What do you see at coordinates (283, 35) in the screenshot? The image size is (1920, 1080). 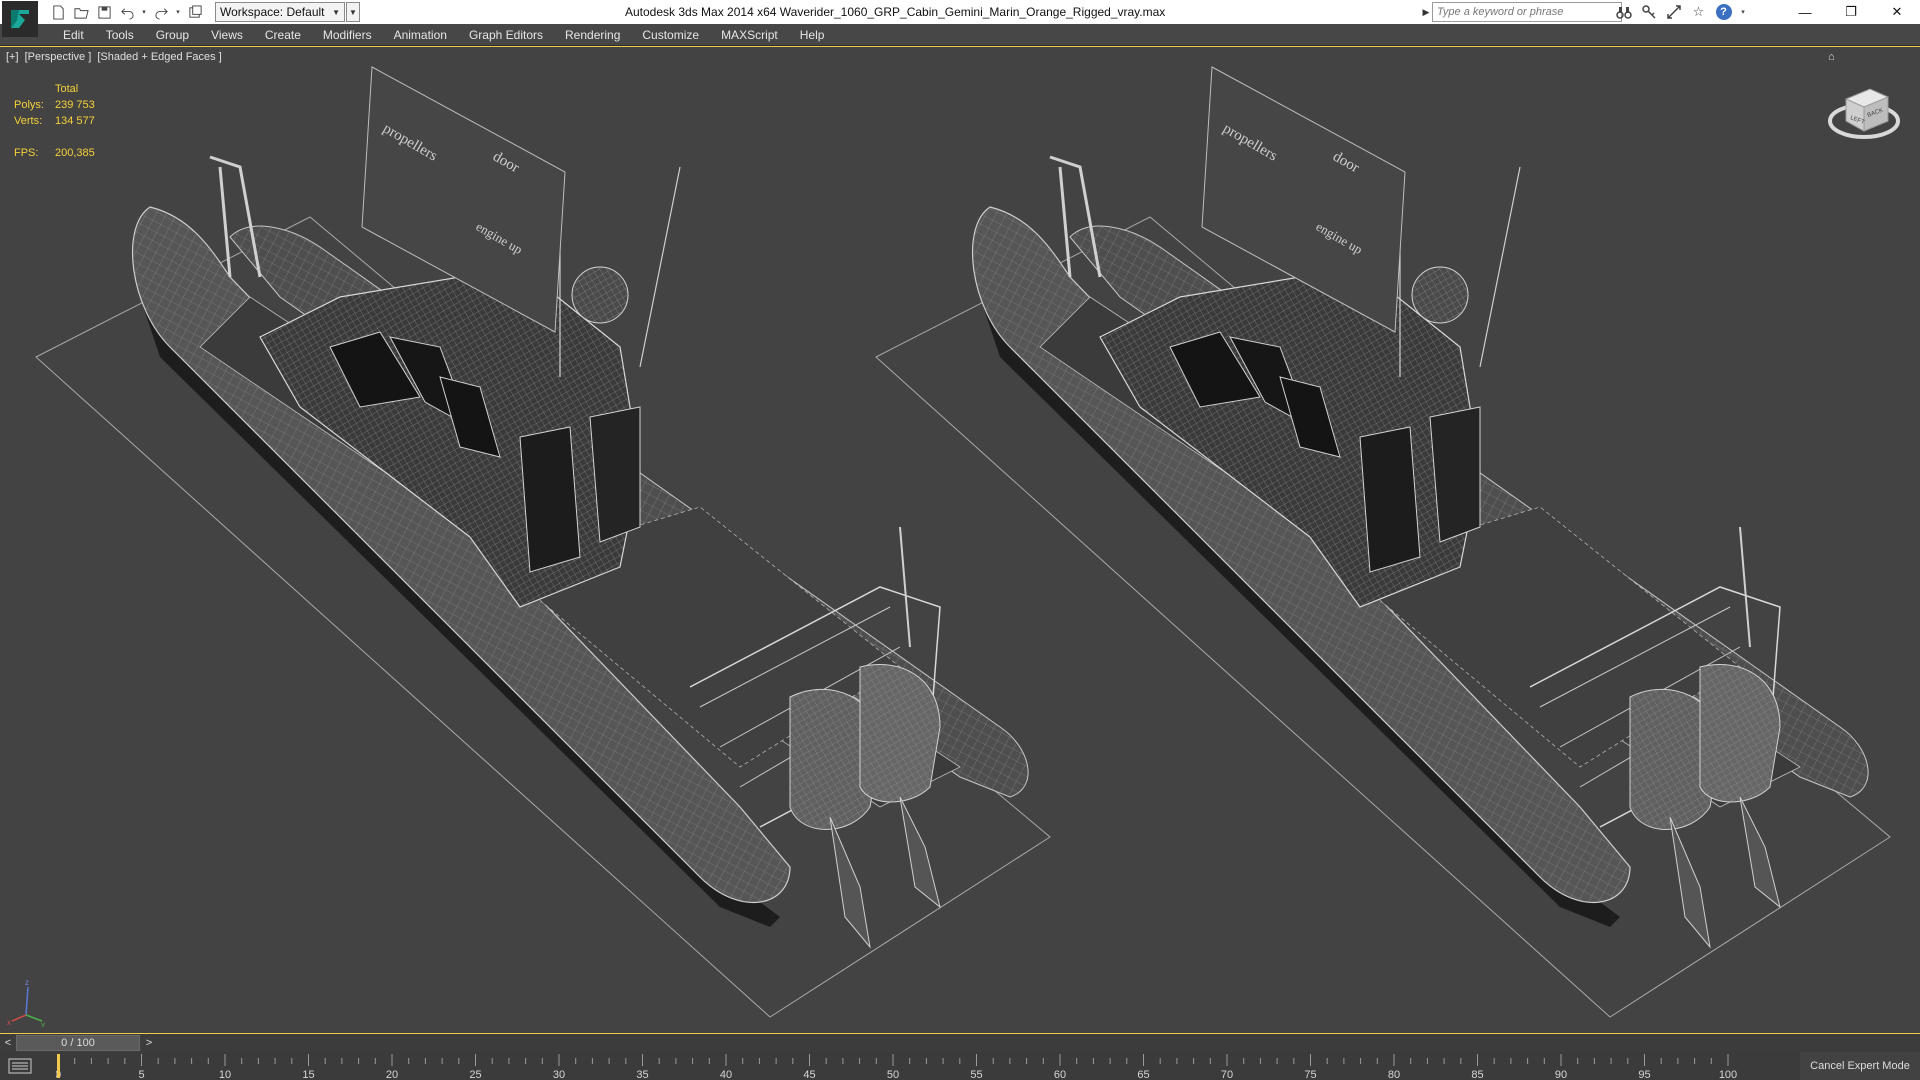 I see `menu-create: Create` at bounding box center [283, 35].